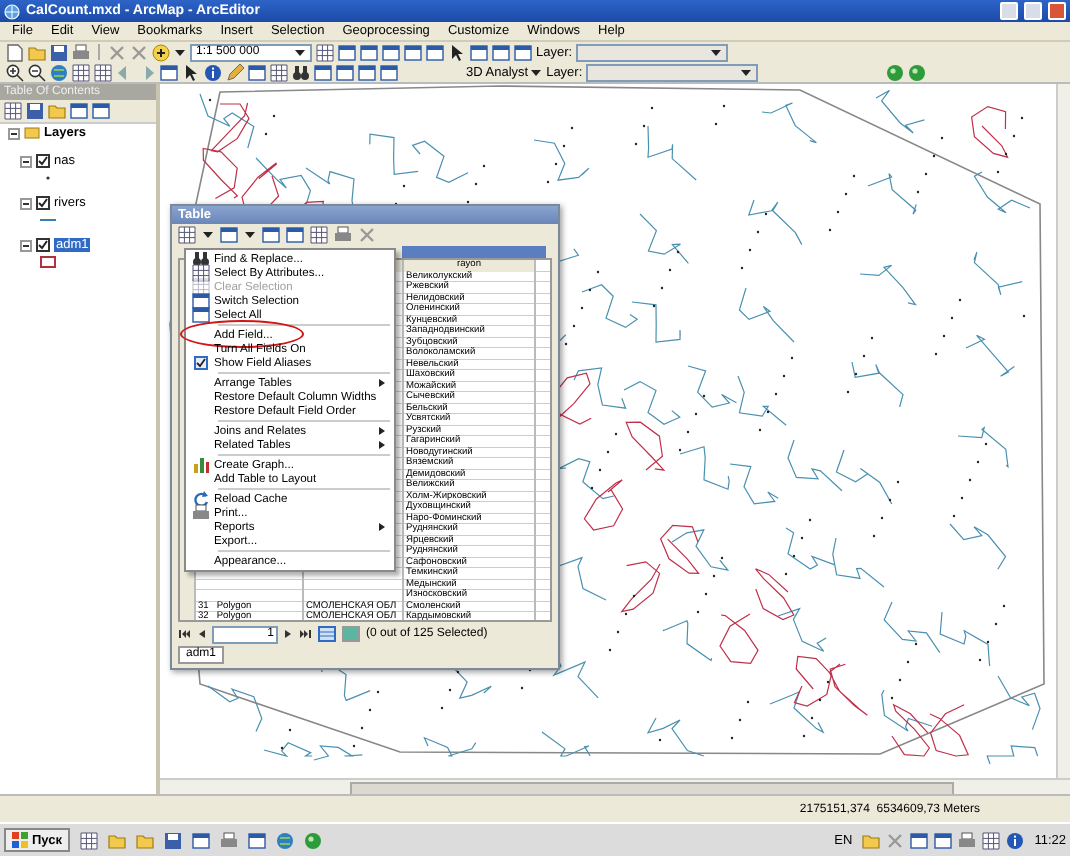 The image size is (1070, 856). What do you see at coordinates (185, 634) in the screenshot?
I see `first-record-icon` at bounding box center [185, 634].